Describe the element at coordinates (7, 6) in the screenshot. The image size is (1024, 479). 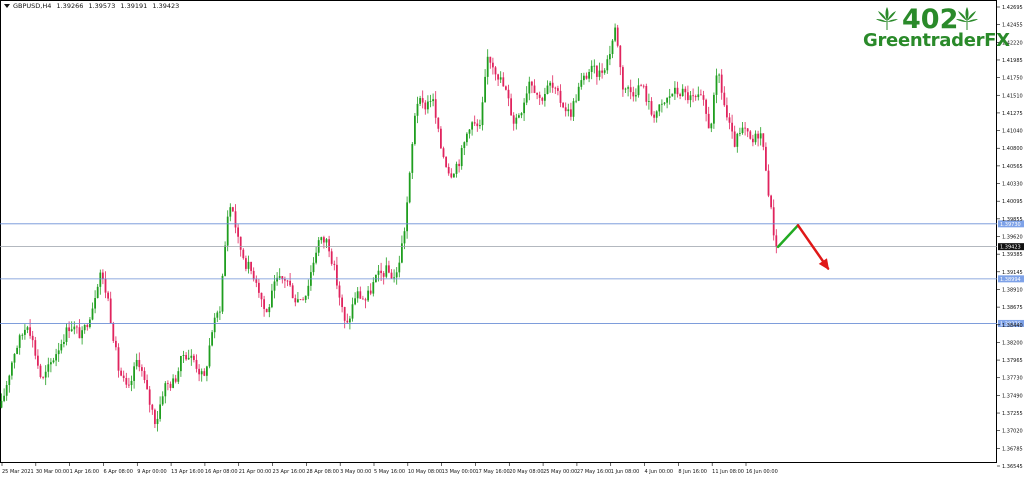
I see `dropdown-triangle-icon` at that location.